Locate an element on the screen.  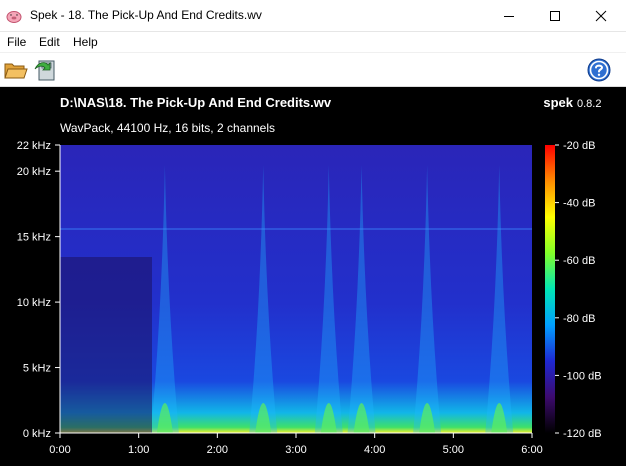
time-tick-label: 3:00 is located at coordinates (295, 450).